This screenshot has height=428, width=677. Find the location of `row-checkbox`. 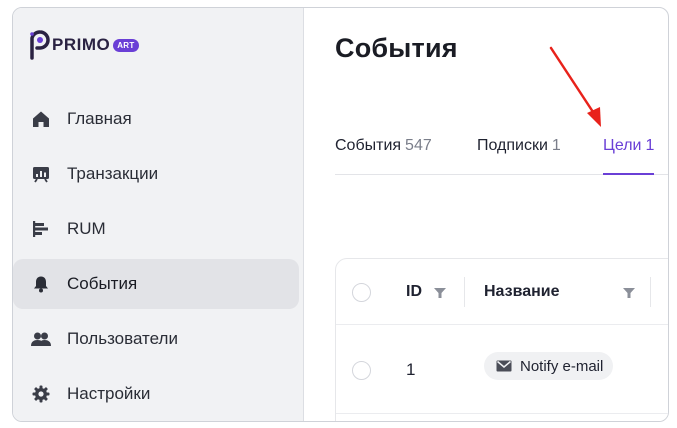

row-checkbox is located at coordinates (361, 370).